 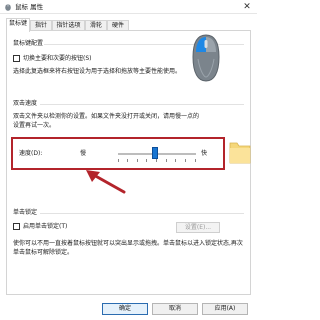 What do you see at coordinates (18, 25) in the screenshot?
I see `tab-buttons: 鼠标键` at bounding box center [18, 25].